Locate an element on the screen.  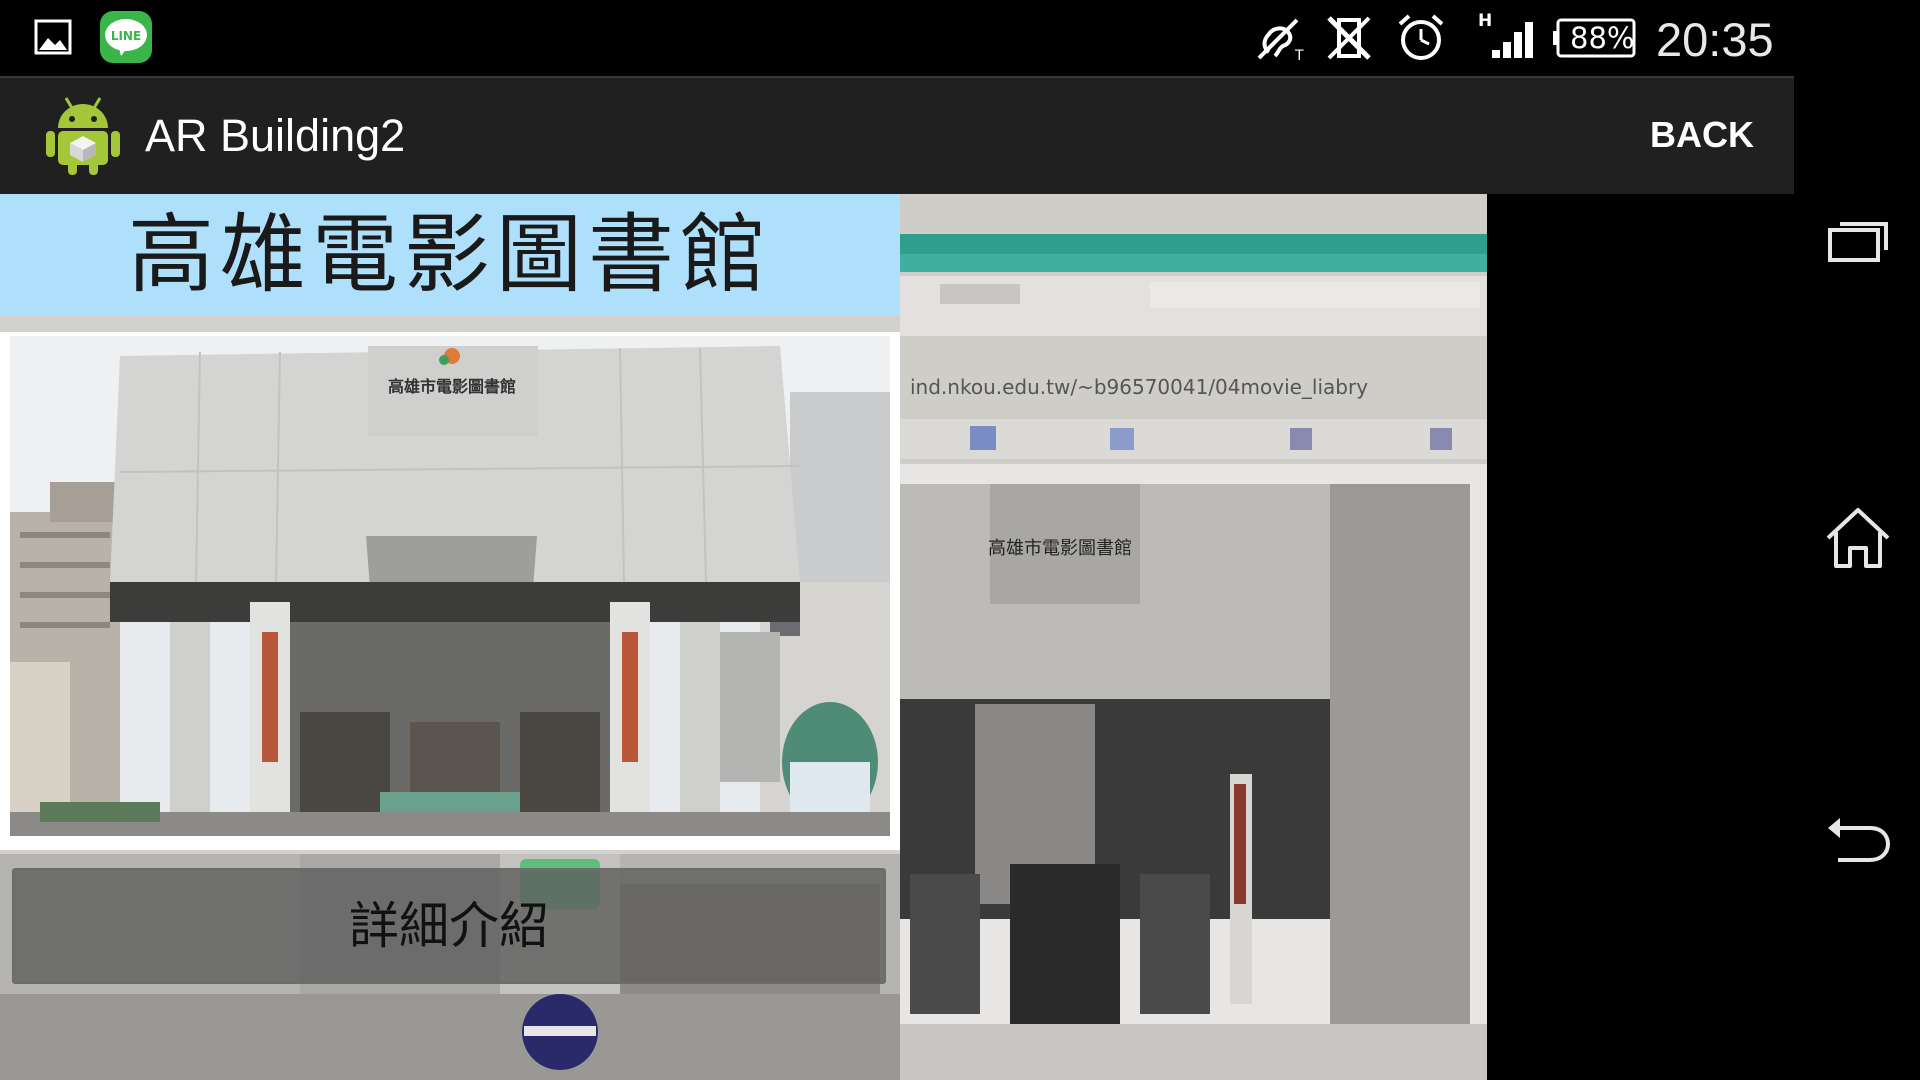
action-bar: AR Building2 BACK is located at coordinates (897, 135).